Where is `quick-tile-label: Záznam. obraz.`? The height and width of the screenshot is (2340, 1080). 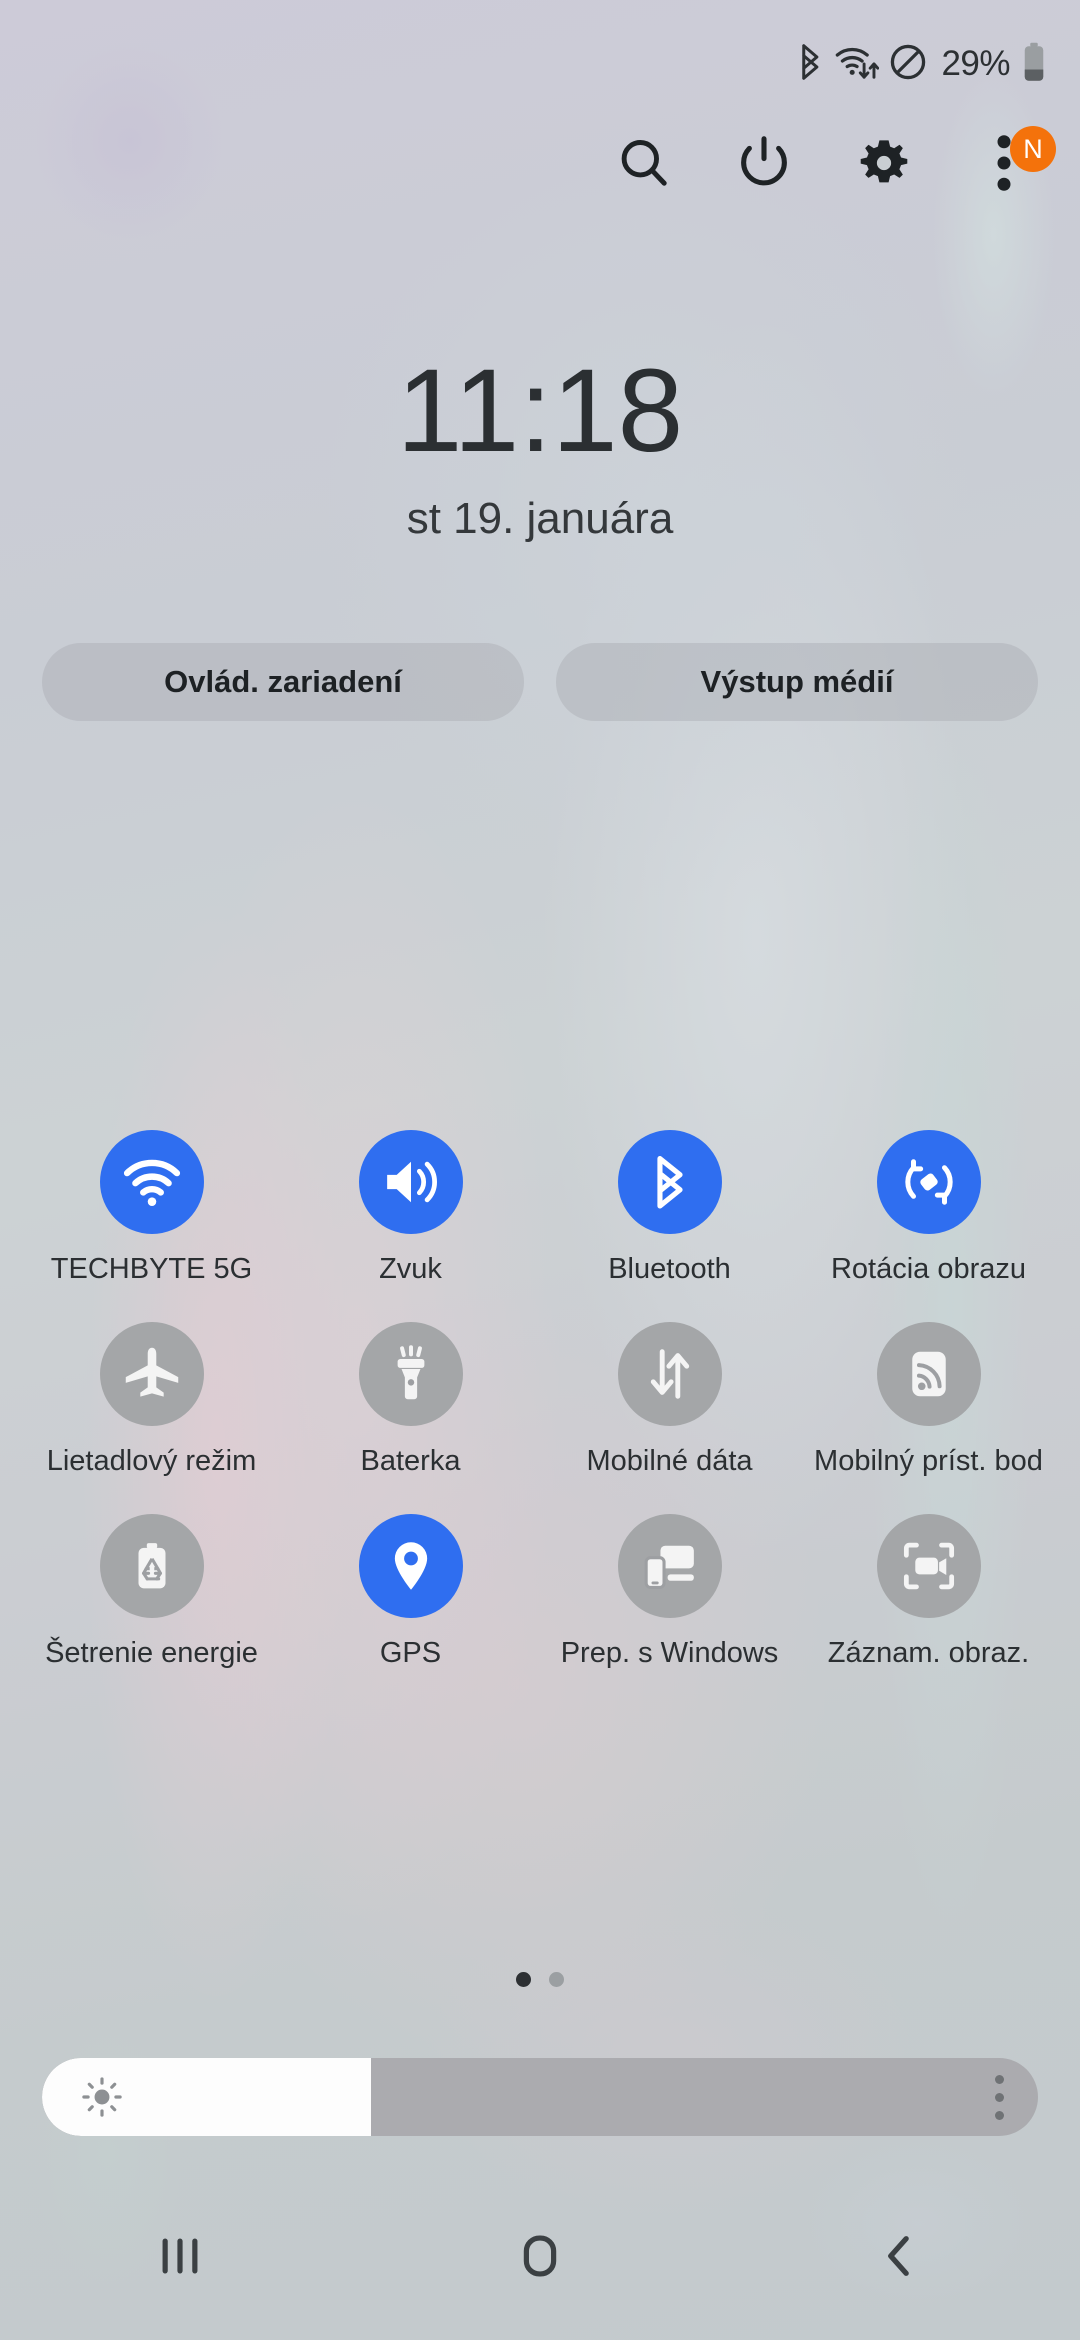 quick-tile-label: Záznam. obraz. is located at coordinates (928, 1653).